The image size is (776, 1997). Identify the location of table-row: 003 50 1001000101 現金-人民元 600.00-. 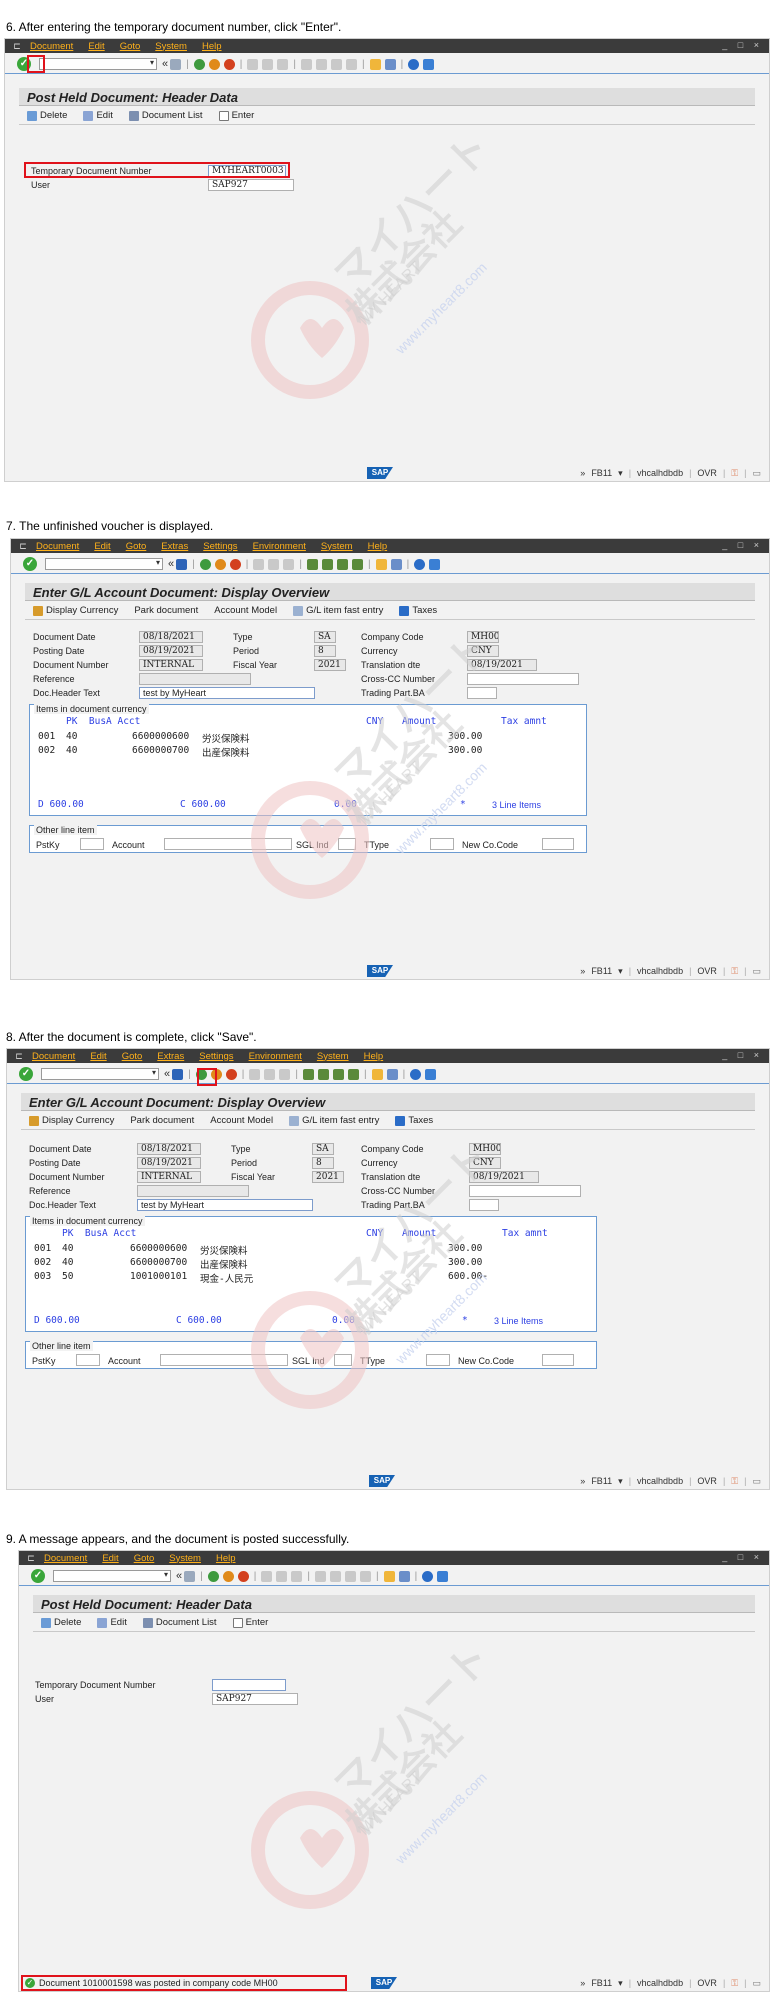
(311, 1278).